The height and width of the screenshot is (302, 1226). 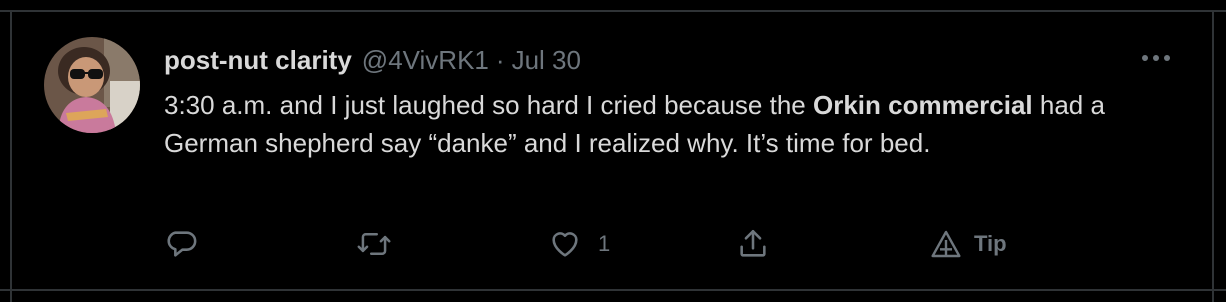 What do you see at coordinates (1213, 156) in the screenshot?
I see `right-border` at bounding box center [1213, 156].